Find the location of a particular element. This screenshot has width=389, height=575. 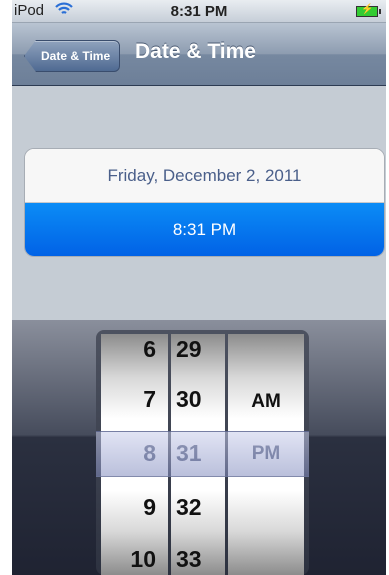

minute-option: 30 is located at coordinates (198, 399).